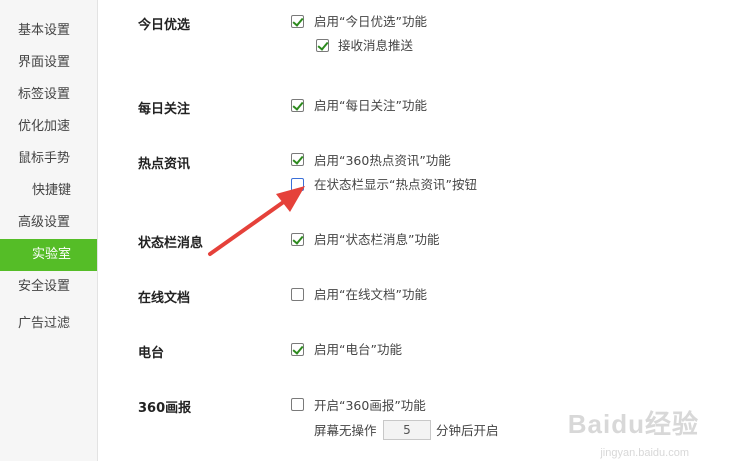  What do you see at coordinates (633, 424) in the screenshot?
I see `baidu-watermark-logo: Baidu经验` at bounding box center [633, 424].